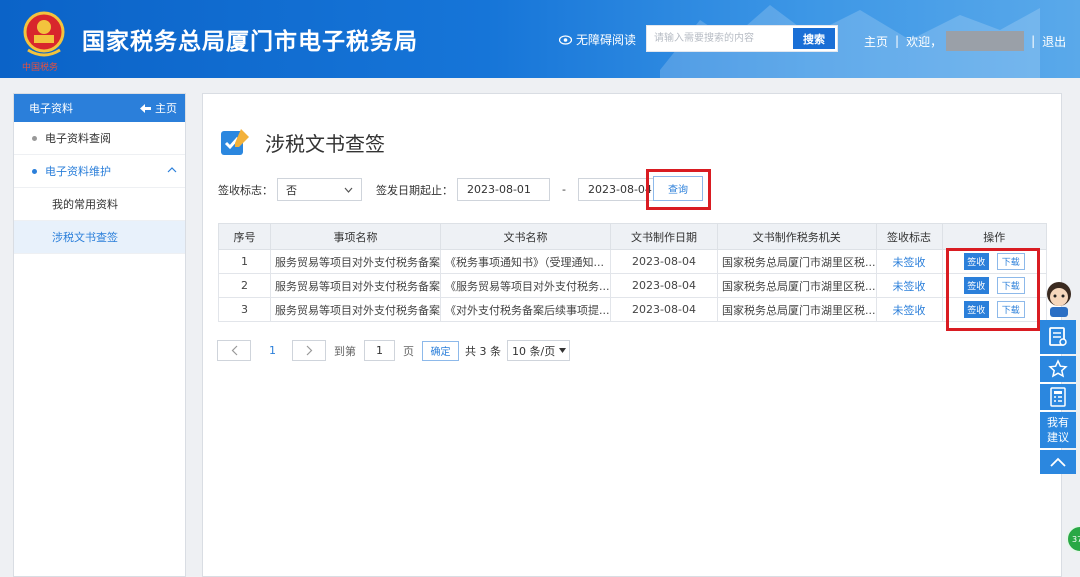 The width and height of the screenshot is (1080, 577). What do you see at coordinates (99, 108) in the screenshot?
I see `sidebar-header: 电子资料 主页` at bounding box center [99, 108].